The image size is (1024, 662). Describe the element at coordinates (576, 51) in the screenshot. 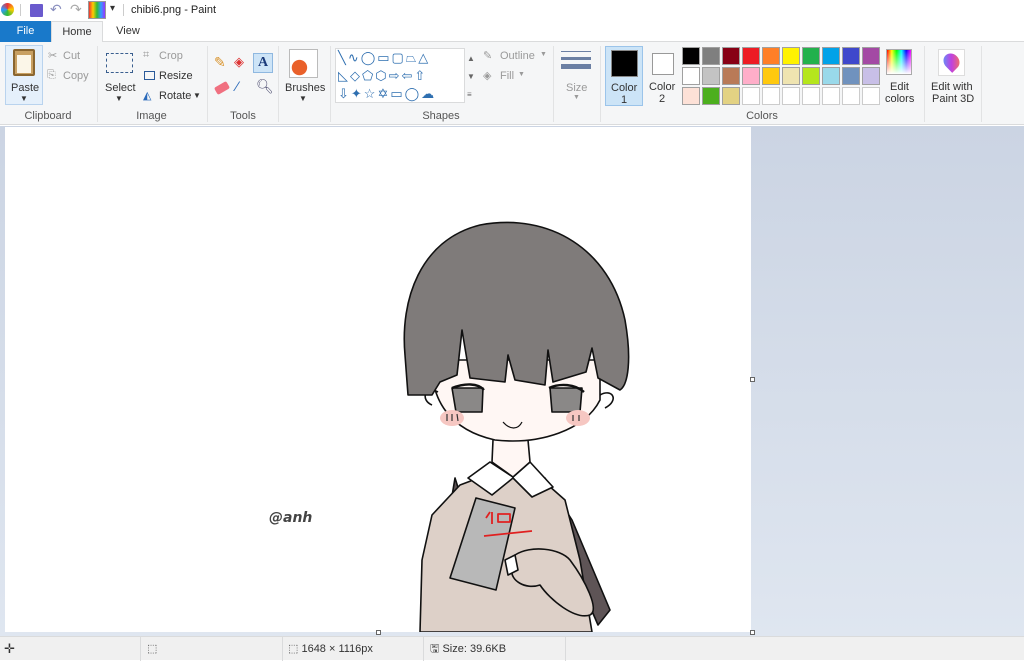

I see `line-size-icon` at that location.